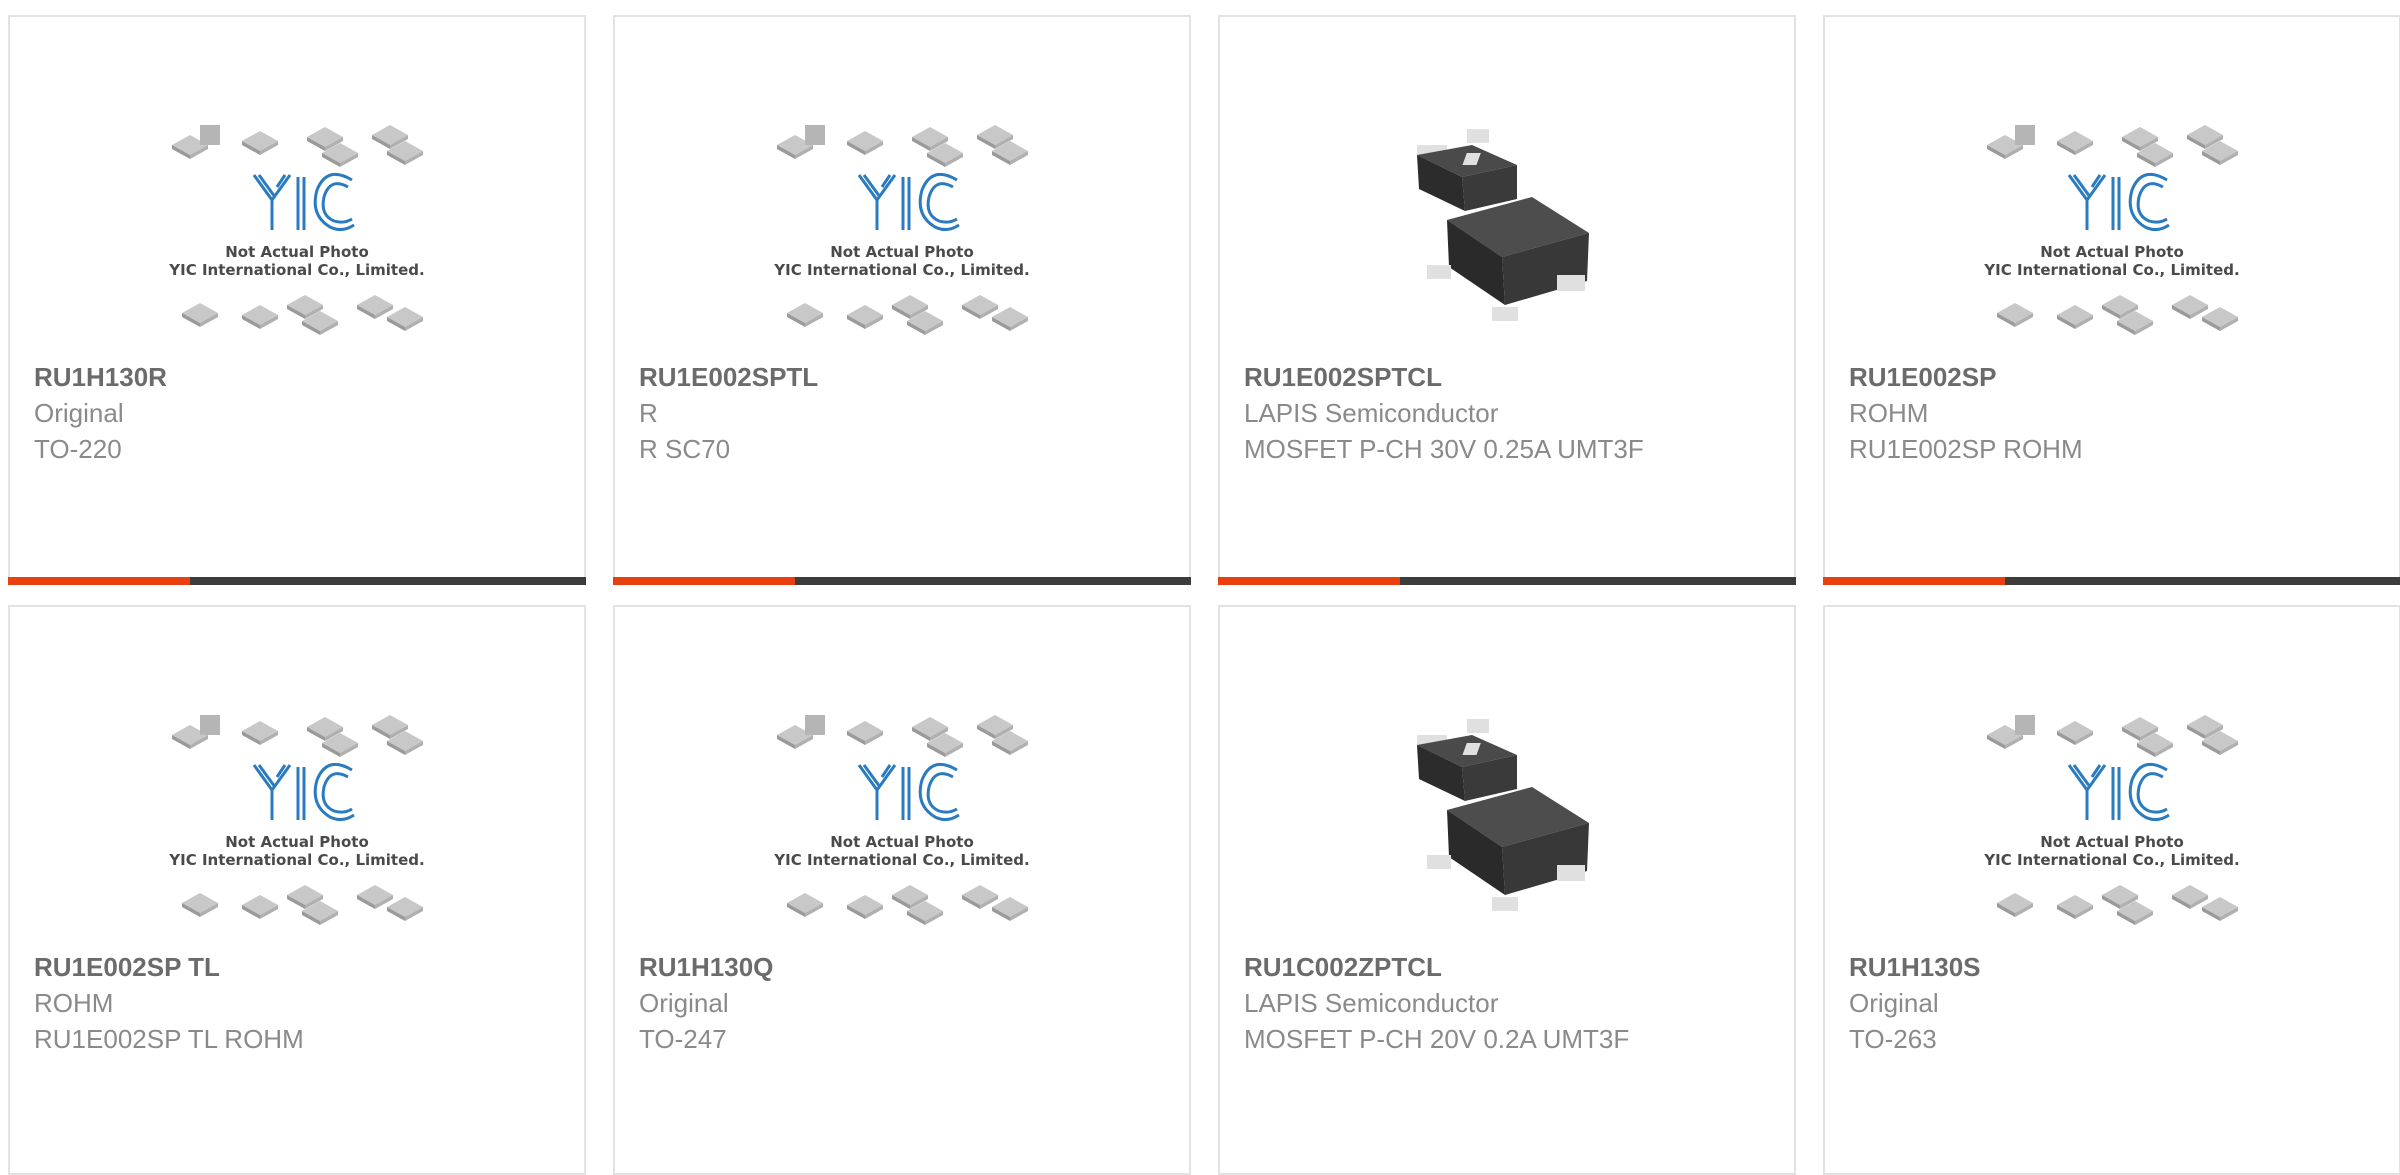 This screenshot has width=2400, height=1175. Describe the element at coordinates (904, 413) in the screenshot. I see `product-info: RU1E002SPTL R R SC70` at that location.